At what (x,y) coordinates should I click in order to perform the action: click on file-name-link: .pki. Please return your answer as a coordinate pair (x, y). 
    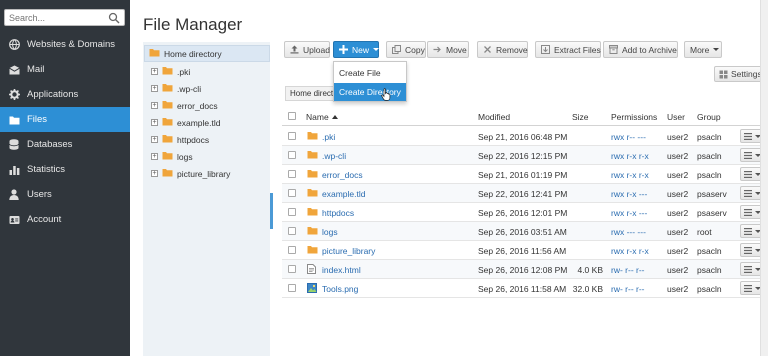
    Looking at the image, I should click on (328, 137).